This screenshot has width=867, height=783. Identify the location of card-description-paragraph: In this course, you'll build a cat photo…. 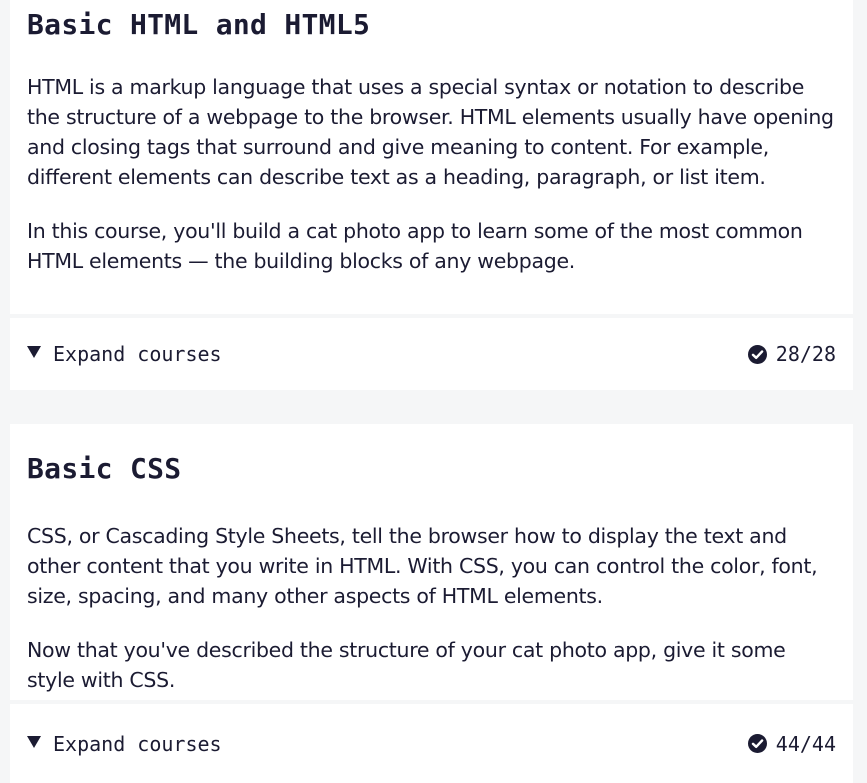
(415, 246).